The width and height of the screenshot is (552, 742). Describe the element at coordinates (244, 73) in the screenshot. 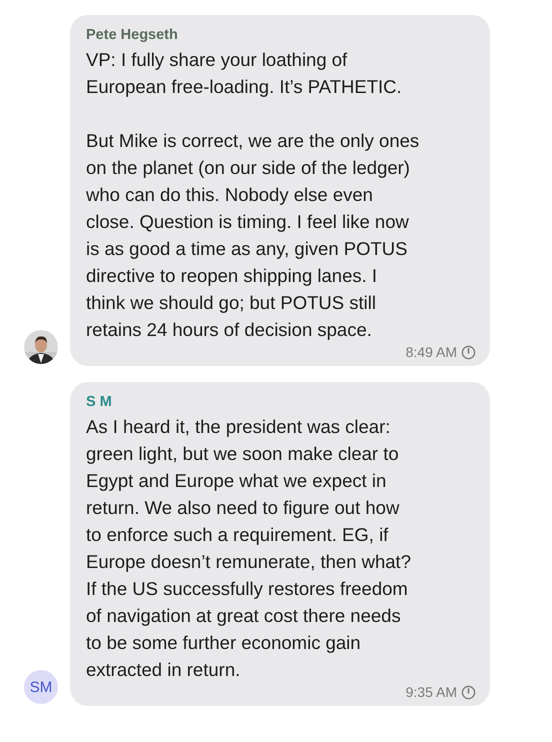

I see `message-text: VP: I fully share your loathing of European free-loading. It’s PATHETIC.` at that location.